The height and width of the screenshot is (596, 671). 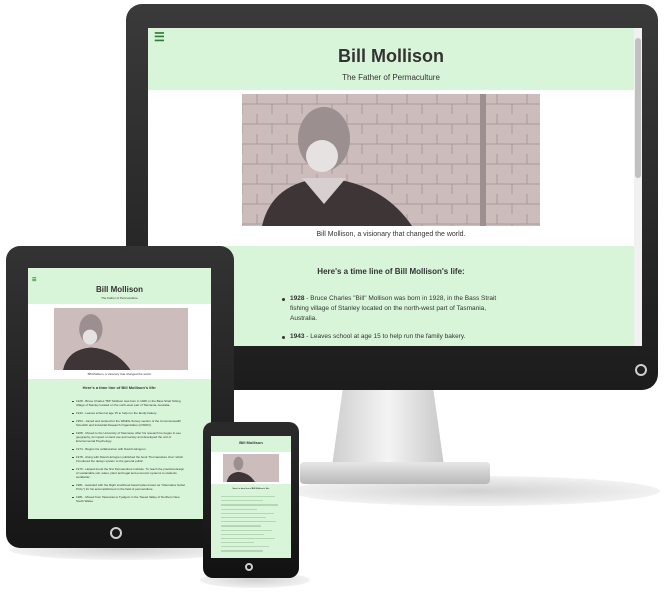 What do you see at coordinates (638, 108) in the screenshot?
I see `scrollbar-thumb` at bounding box center [638, 108].